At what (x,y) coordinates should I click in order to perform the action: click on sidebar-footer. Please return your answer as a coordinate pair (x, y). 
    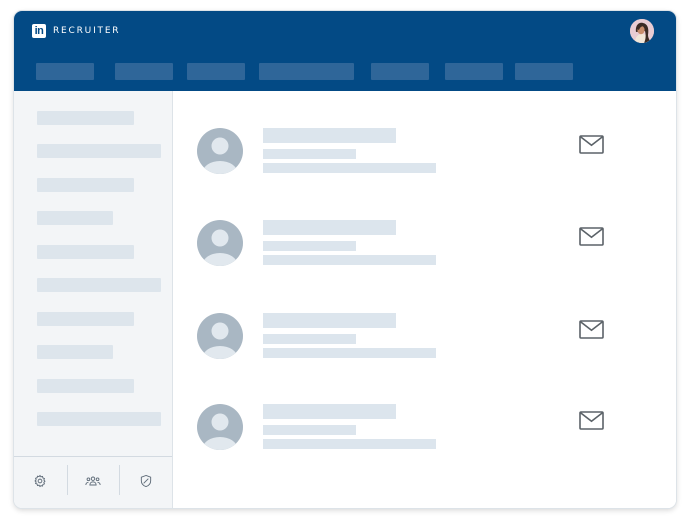
    Looking at the image, I should click on (93, 482).